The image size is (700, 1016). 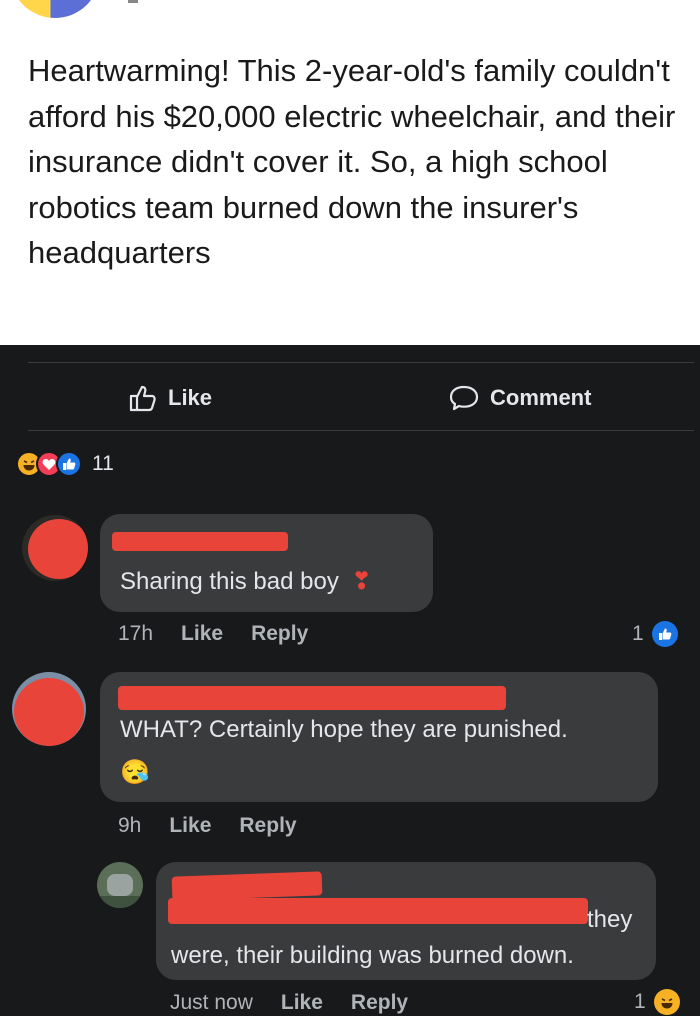 I want to click on redacted-text, so click(x=378, y=911).